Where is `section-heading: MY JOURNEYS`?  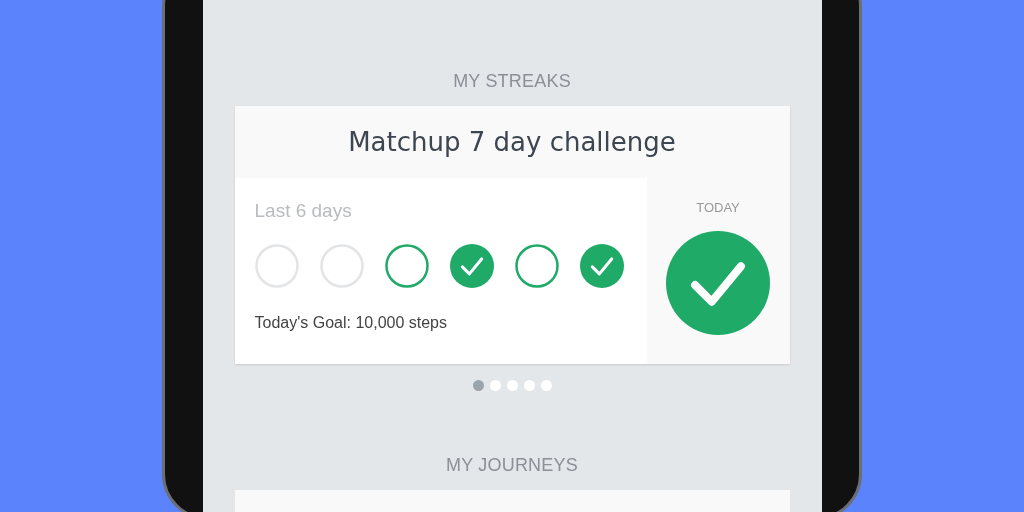
section-heading: MY JOURNEYS is located at coordinates (512, 465).